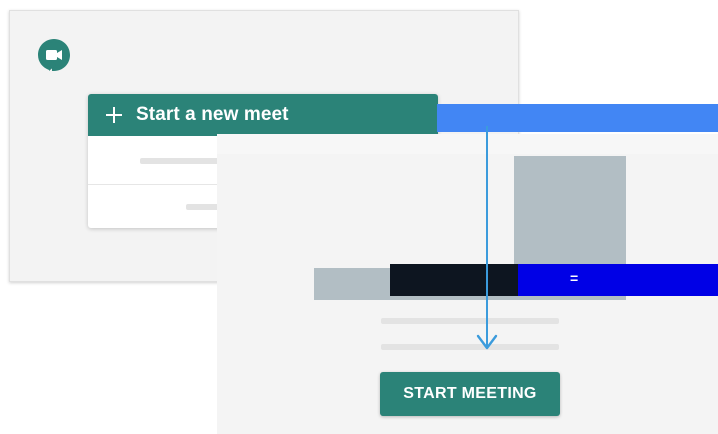  What do you see at coordinates (554, 280) in the screenshot?
I see `preview-toolbar: =` at bounding box center [554, 280].